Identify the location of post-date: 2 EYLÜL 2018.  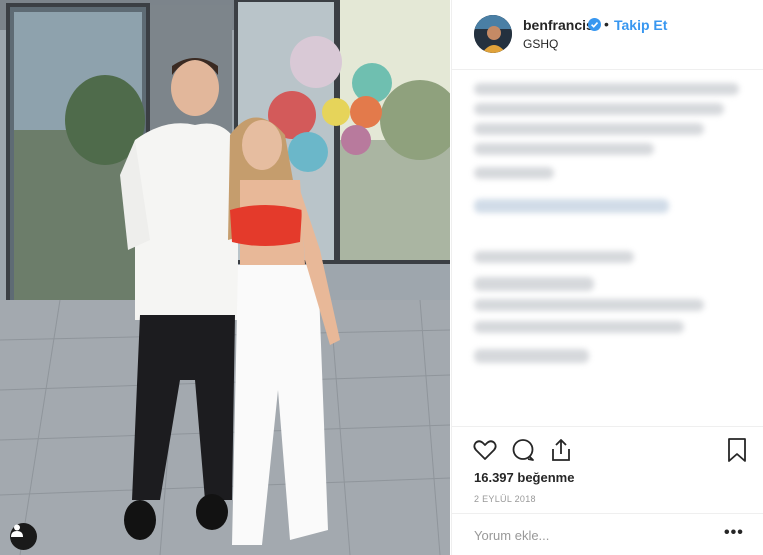
(505, 499).